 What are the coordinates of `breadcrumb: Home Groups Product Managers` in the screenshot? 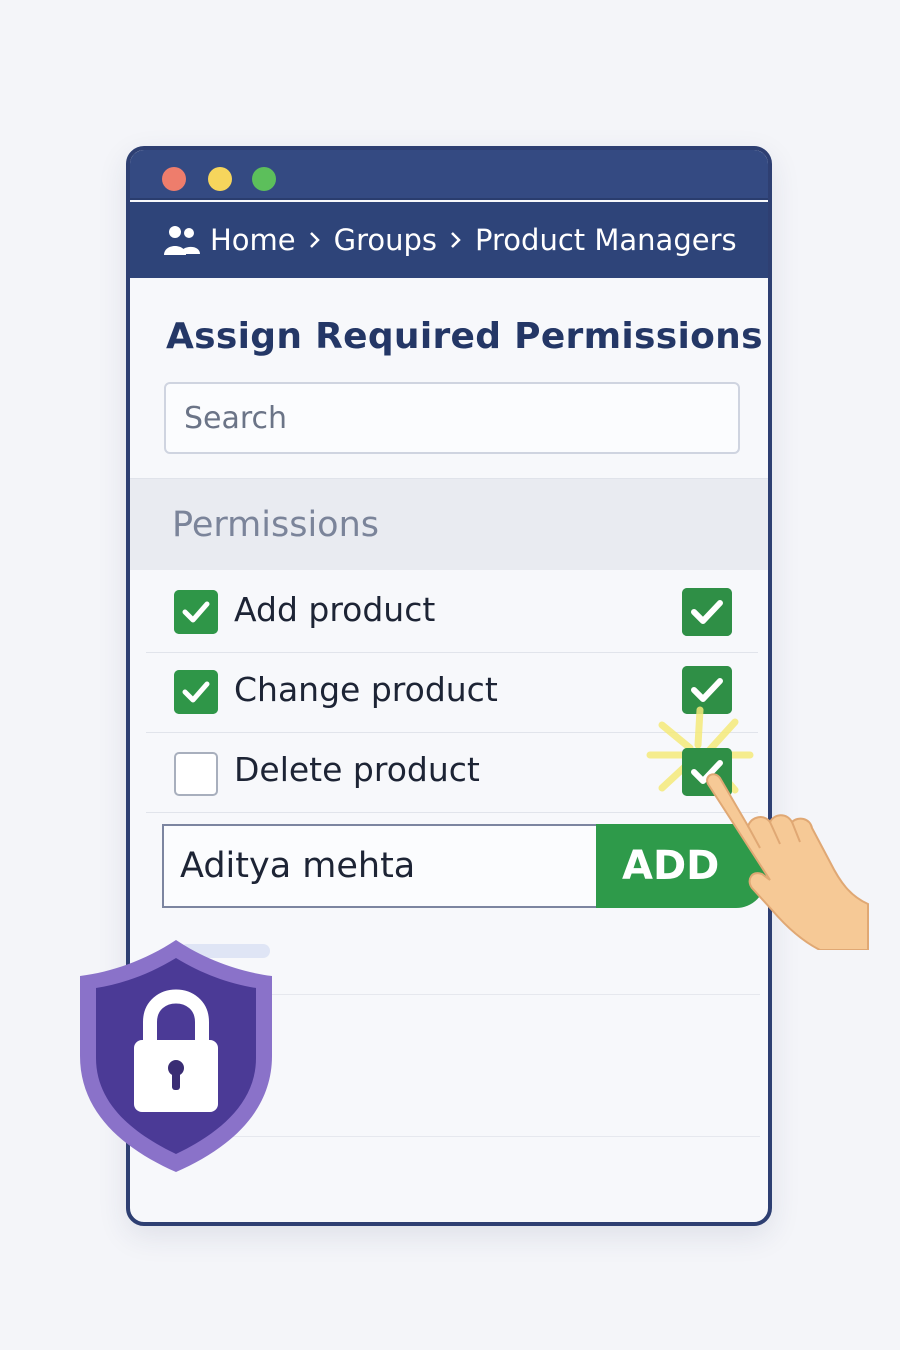 It's located at (449, 240).